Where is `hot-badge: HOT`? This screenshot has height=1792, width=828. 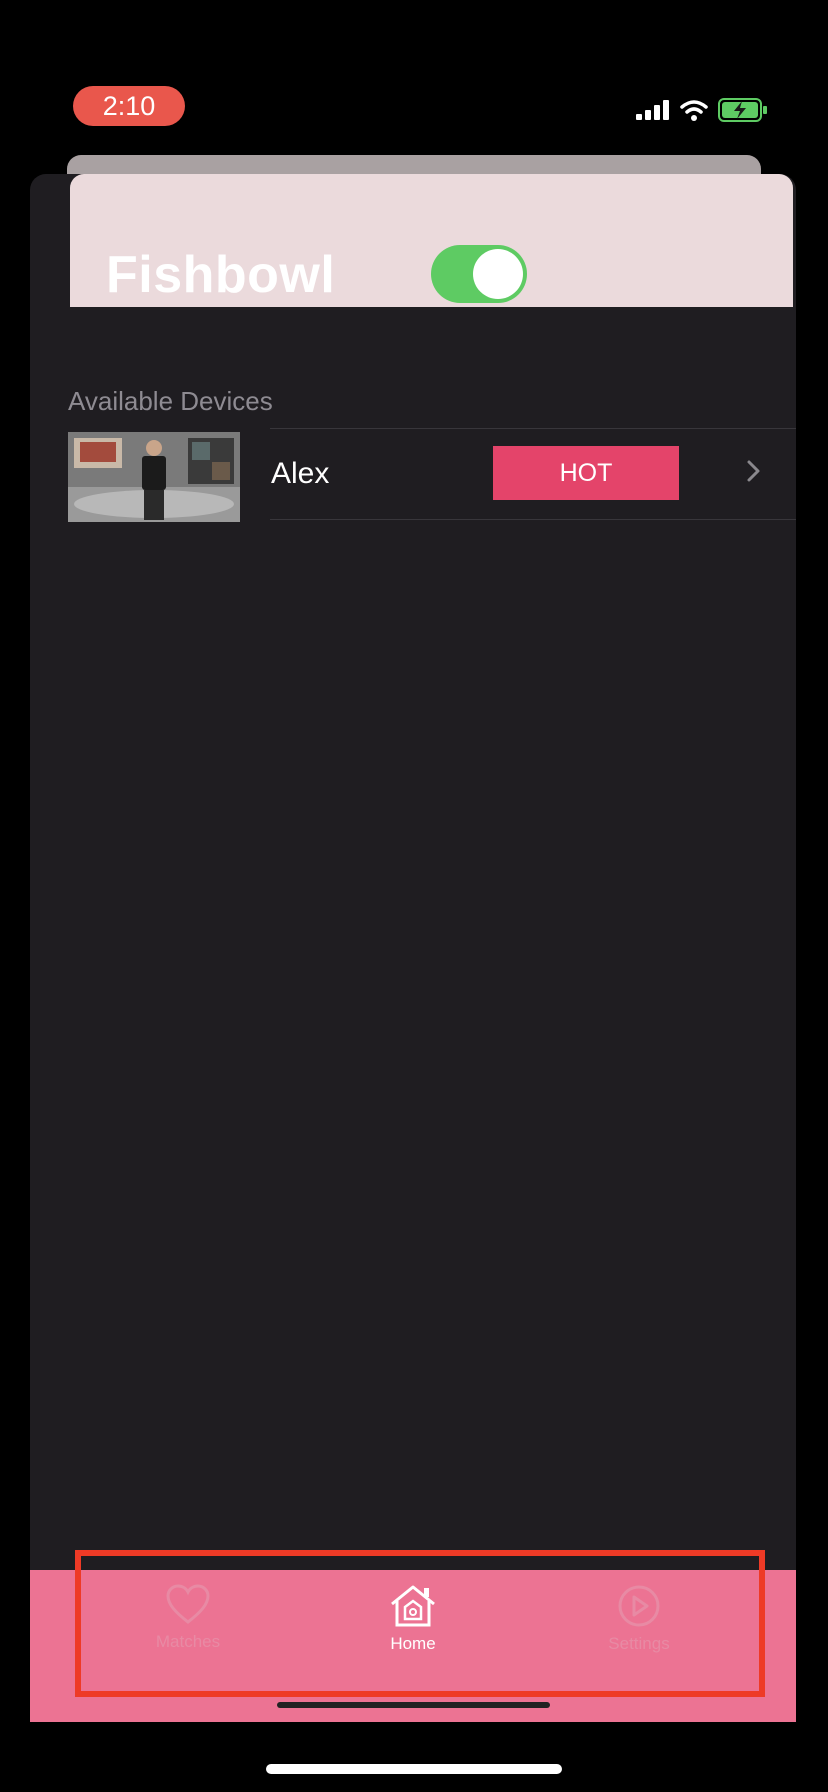
hot-badge: HOT is located at coordinates (586, 473).